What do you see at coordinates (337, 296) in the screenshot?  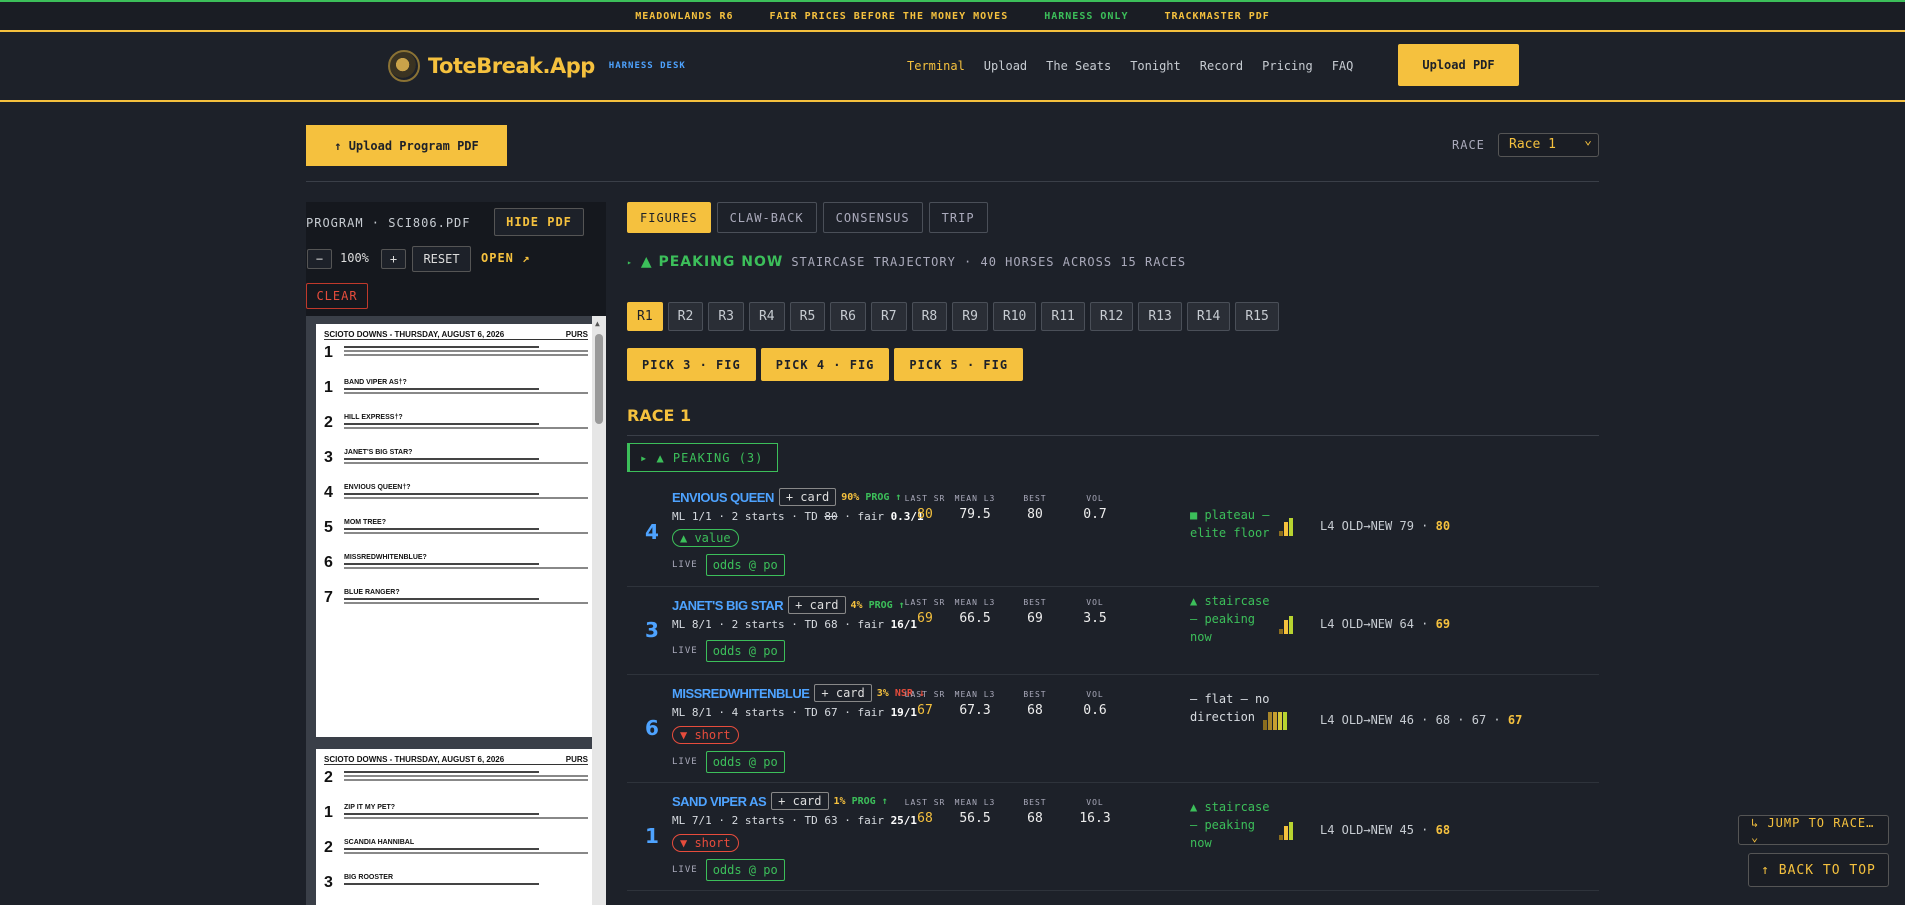 I see `clear-button: CLEAR` at bounding box center [337, 296].